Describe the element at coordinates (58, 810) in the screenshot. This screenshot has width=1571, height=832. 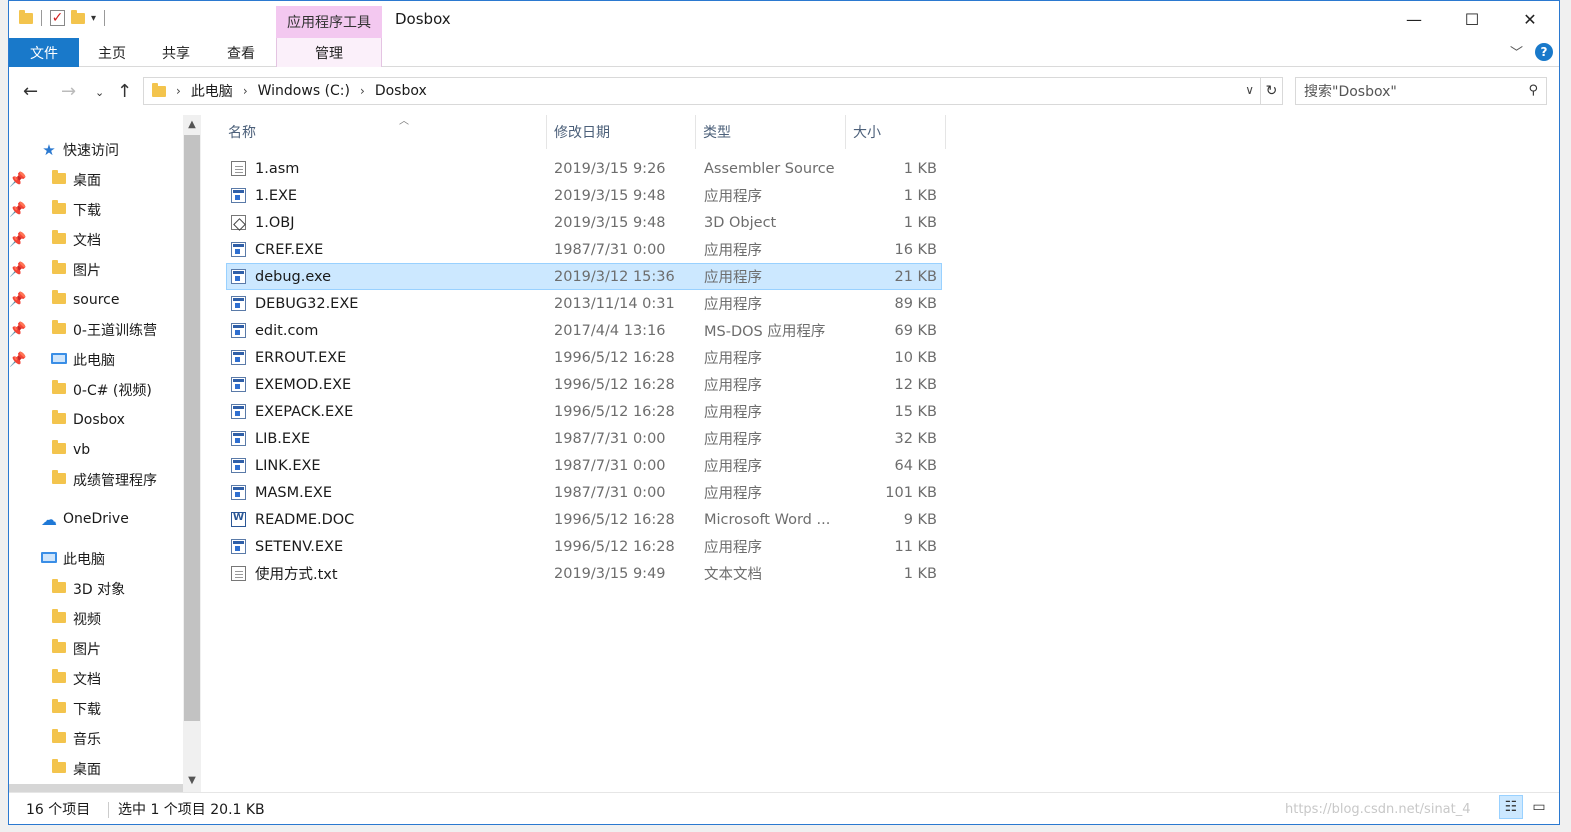
I see `item-count: 16 个项目` at that location.